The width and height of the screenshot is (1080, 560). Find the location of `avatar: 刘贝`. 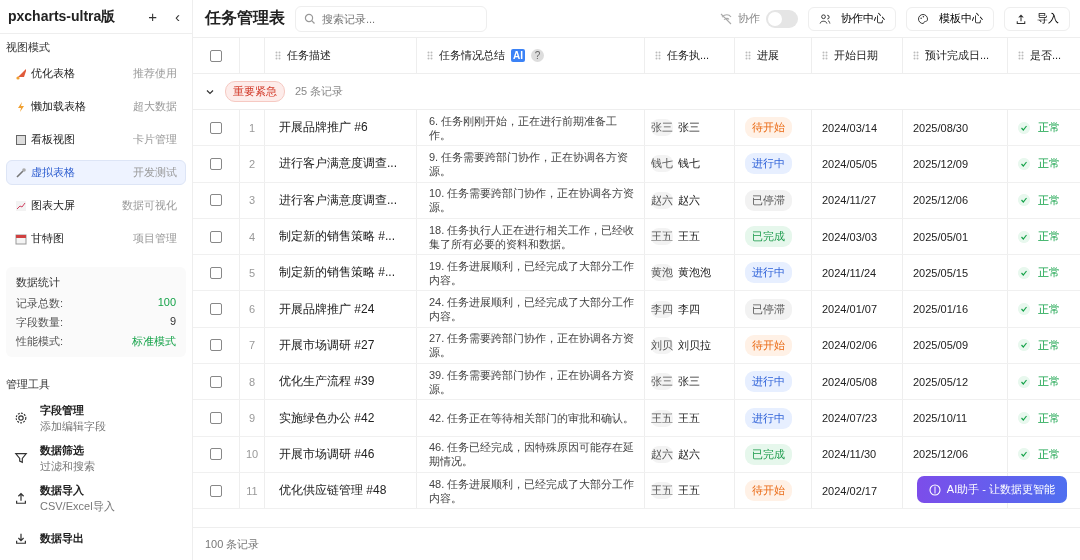

avatar: 刘贝 is located at coordinates (662, 345).